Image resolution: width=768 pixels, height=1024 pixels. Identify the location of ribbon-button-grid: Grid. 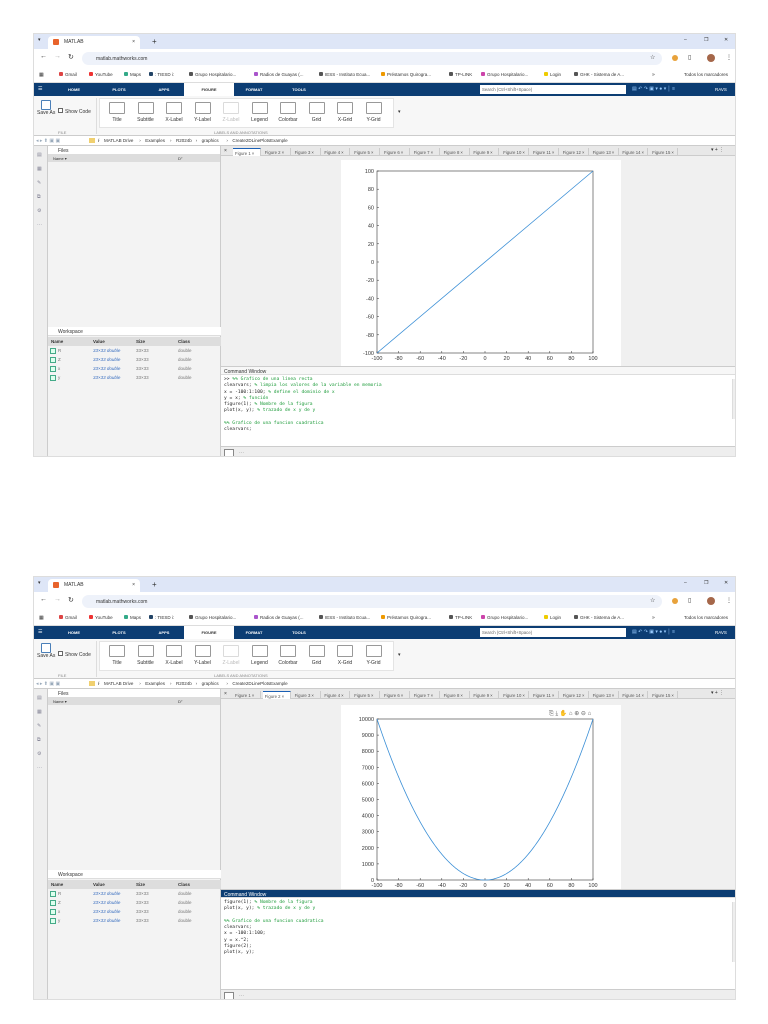
(317, 112).